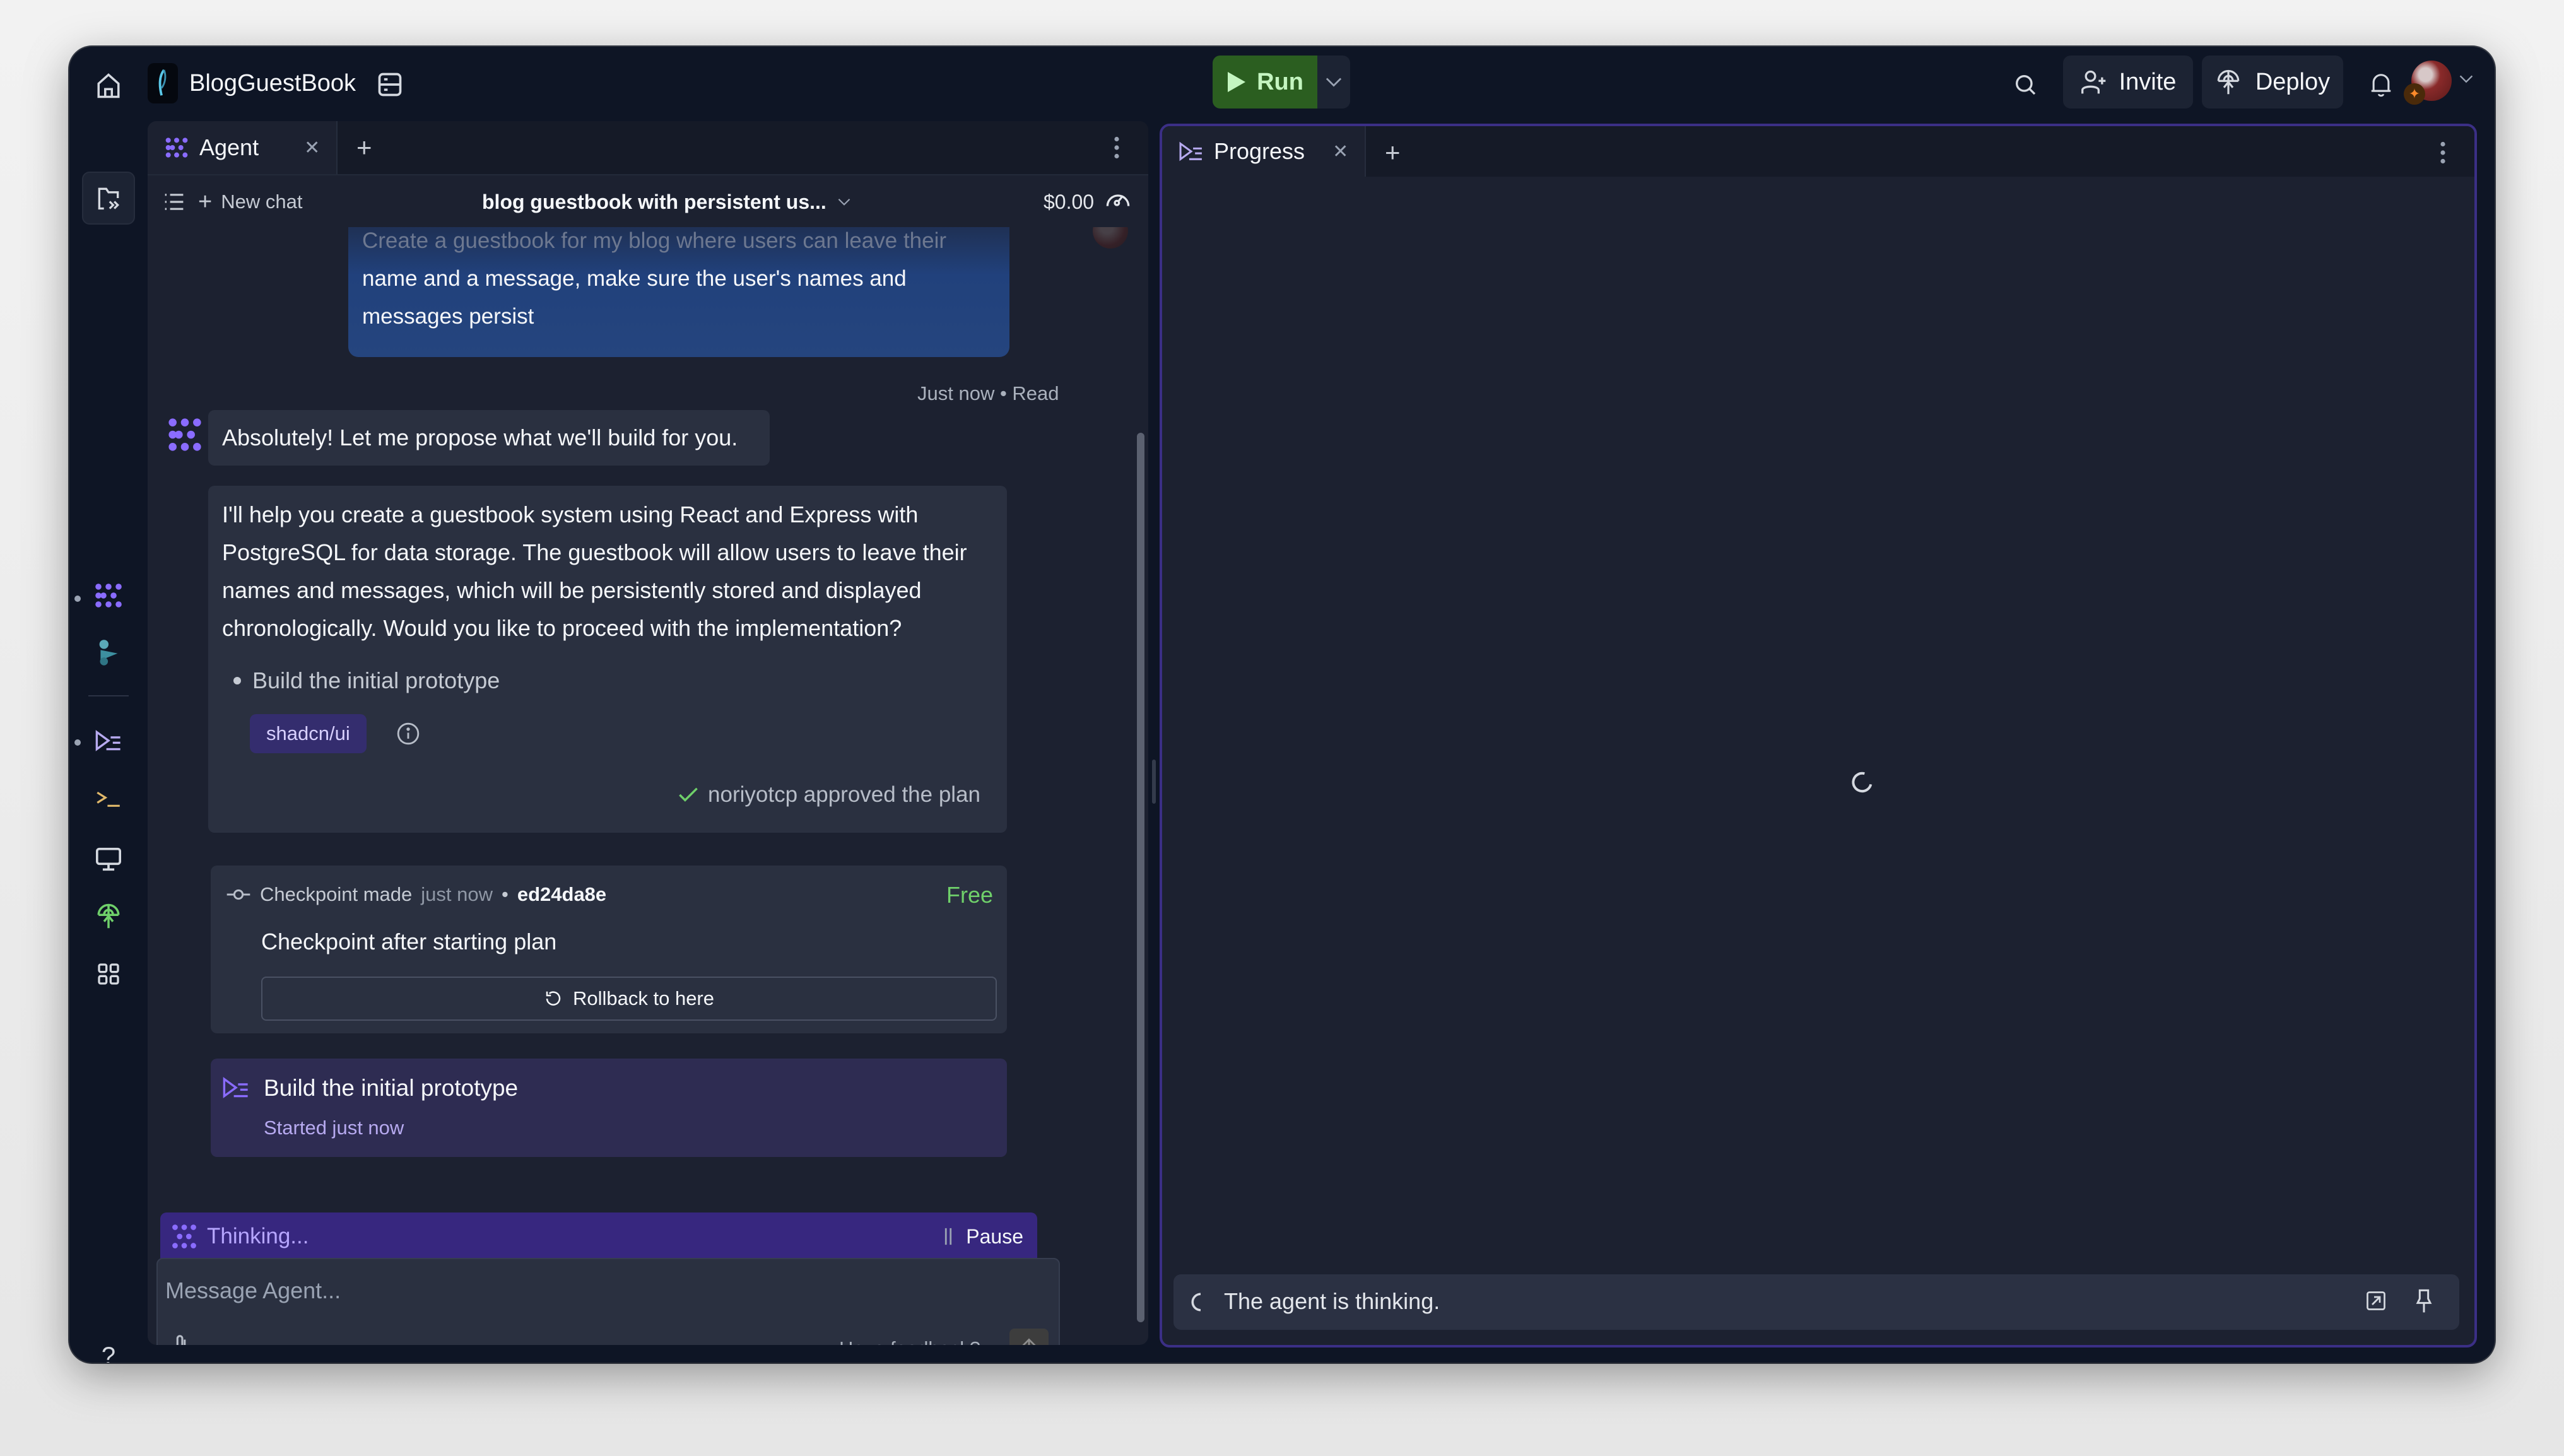  I want to click on pin-button, so click(2427, 1302).